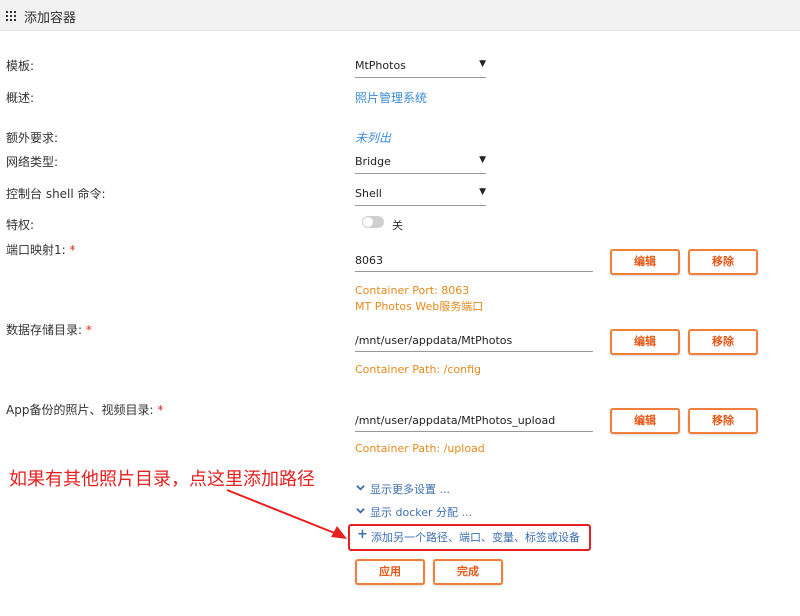 The image size is (800, 616). I want to click on shell-select: Shell ▼, so click(420, 195).